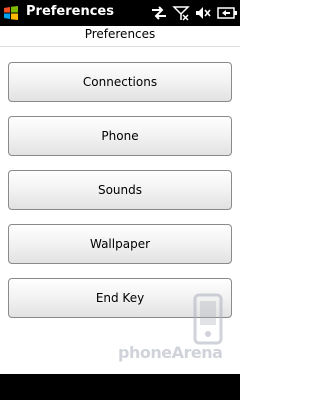  Describe the element at coordinates (227, 13) in the screenshot. I see `battery-icon` at that location.